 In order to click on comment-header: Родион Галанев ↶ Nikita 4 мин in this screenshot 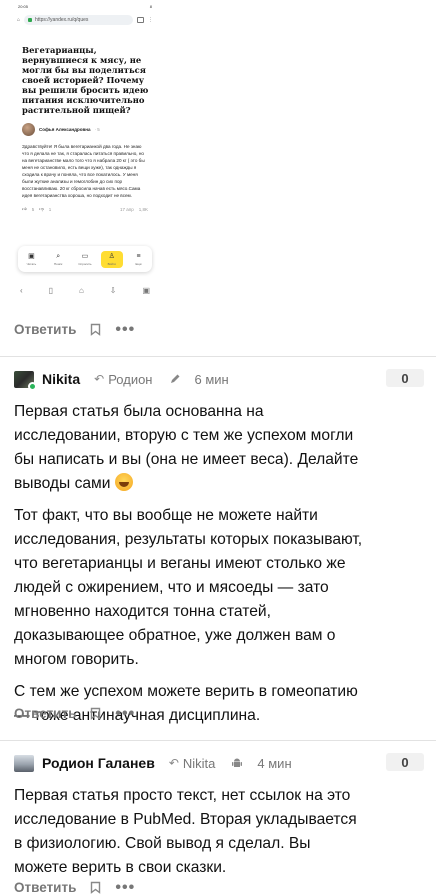, I will do `click(153, 763)`.